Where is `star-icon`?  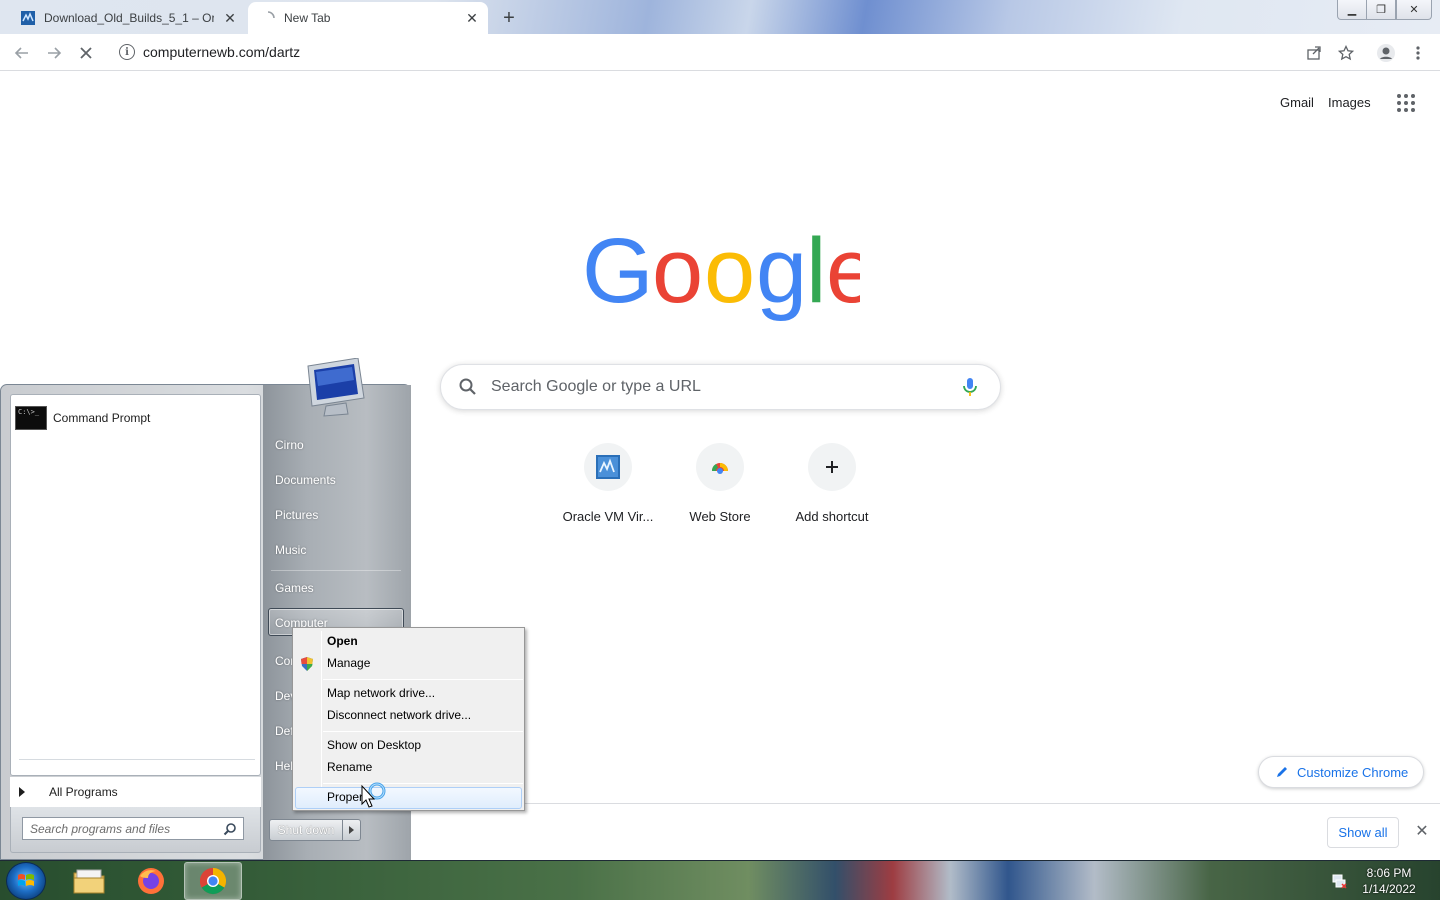
star-icon is located at coordinates (1346, 53).